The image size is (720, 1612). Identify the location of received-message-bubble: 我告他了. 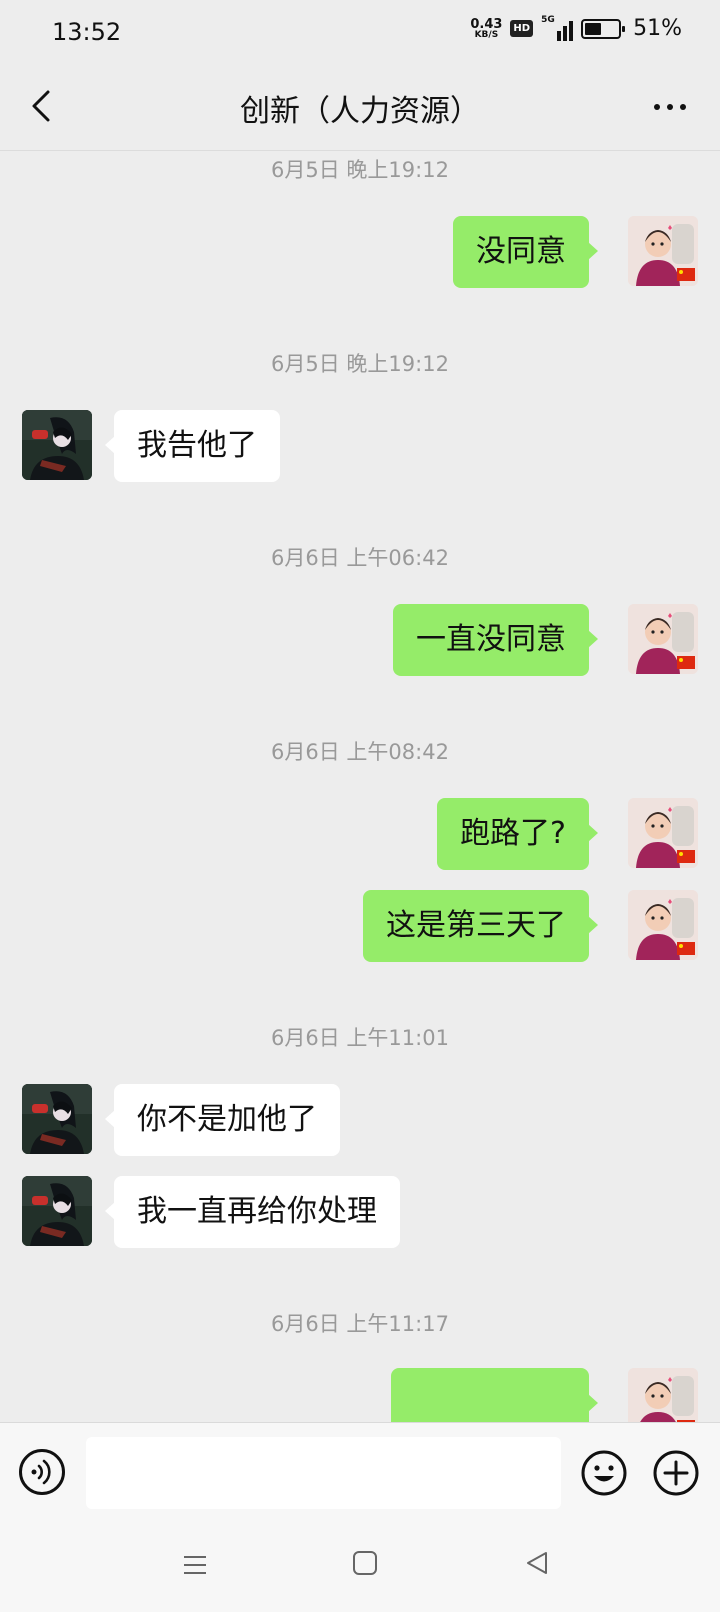
(192, 446).